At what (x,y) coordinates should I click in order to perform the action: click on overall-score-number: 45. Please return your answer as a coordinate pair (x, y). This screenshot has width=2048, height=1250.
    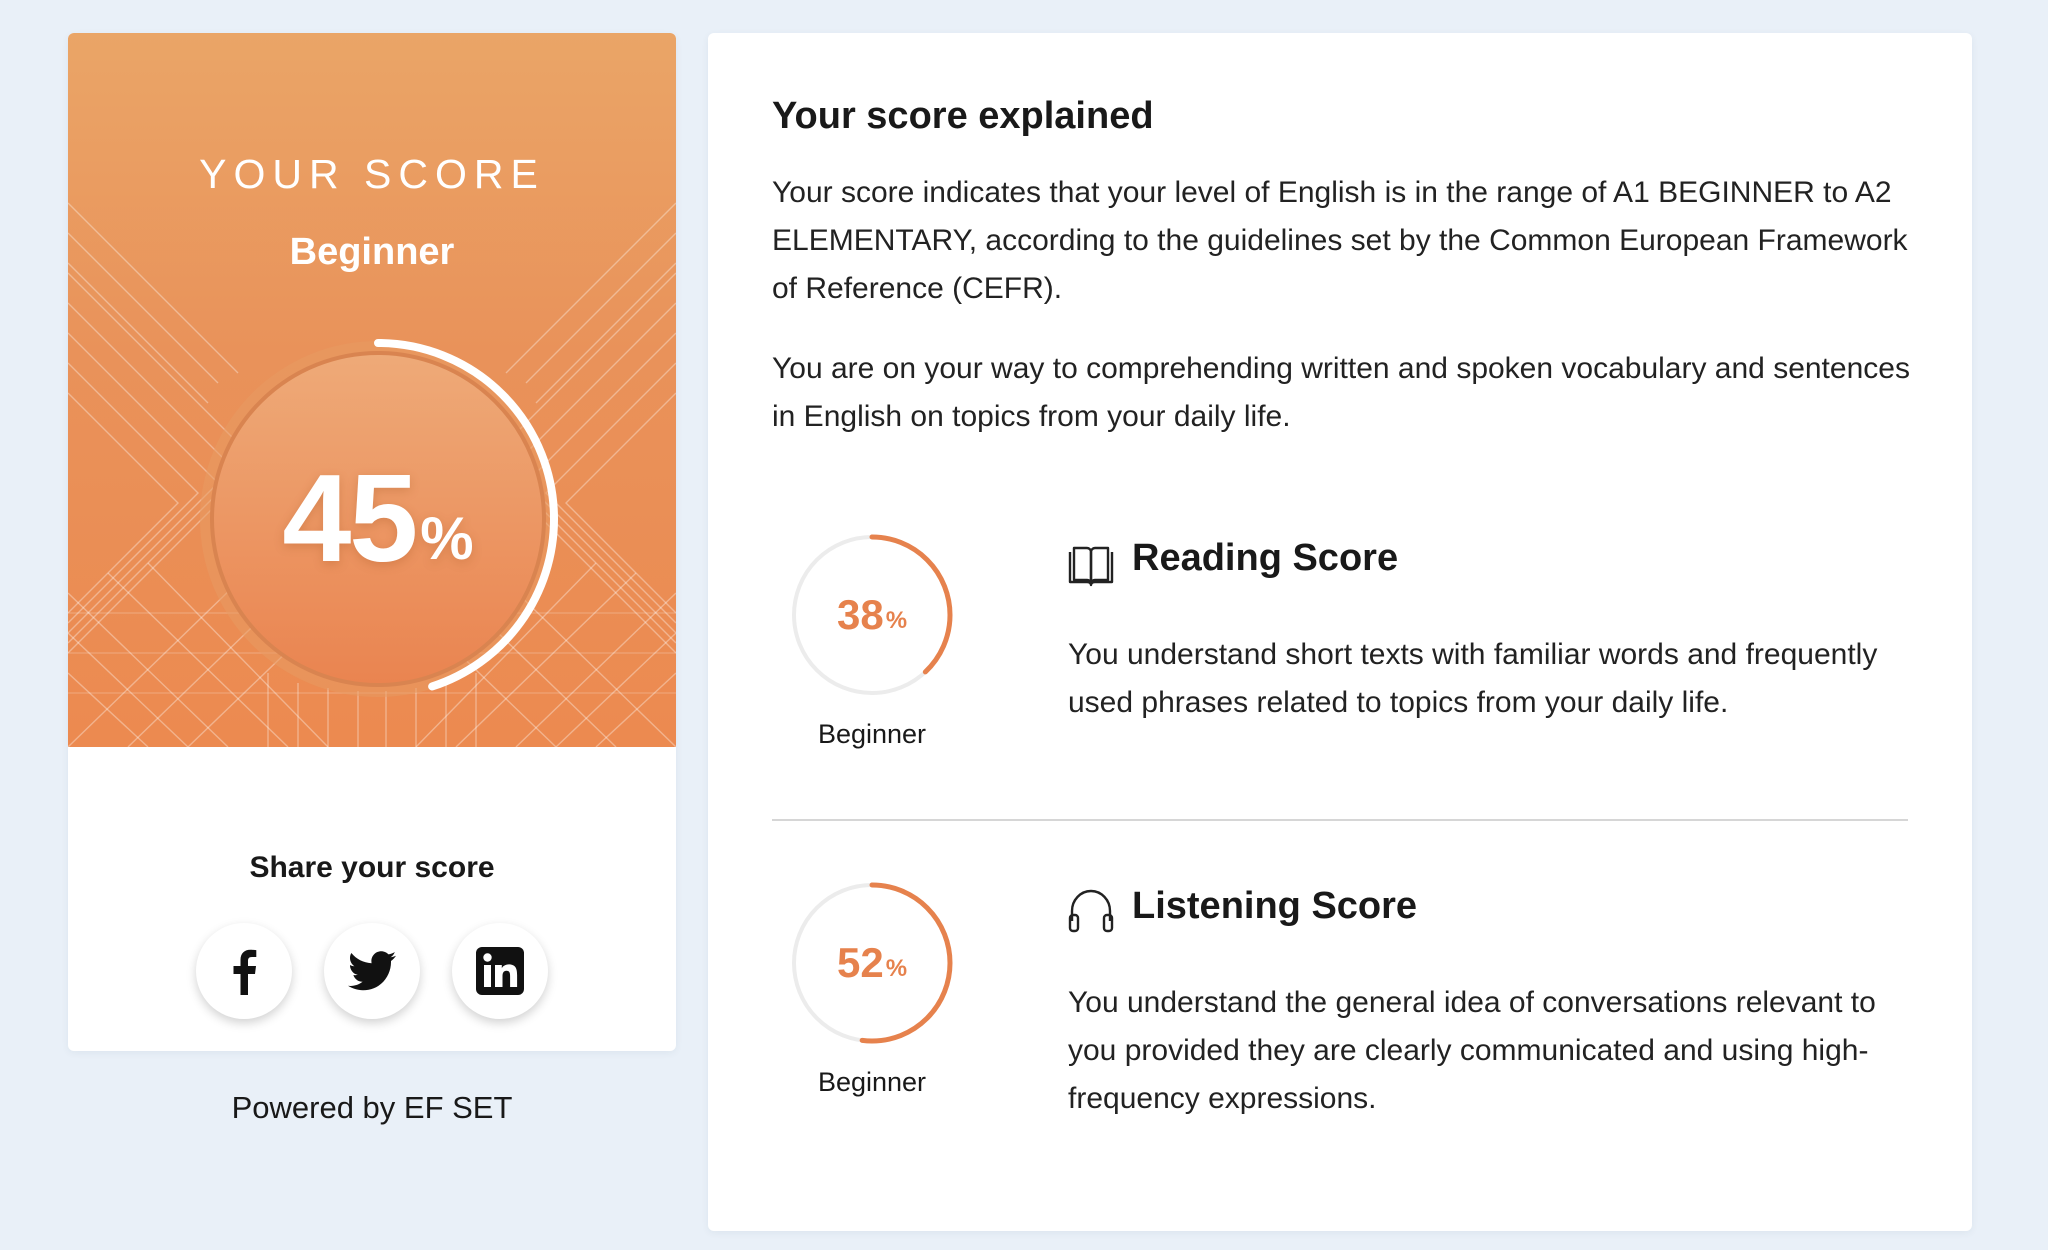
    Looking at the image, I should click on (350, 519).